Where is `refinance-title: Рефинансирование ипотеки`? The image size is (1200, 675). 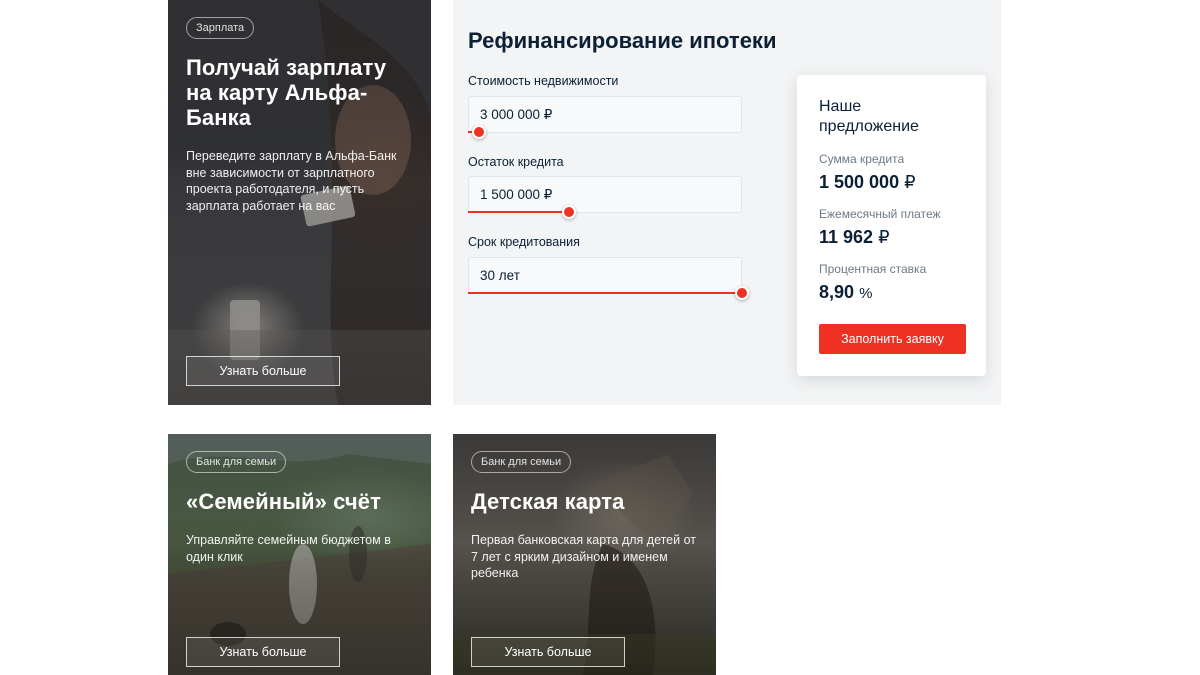 refinance-title: Рефинансирование ипотеки is located at coordinates (622, 40).